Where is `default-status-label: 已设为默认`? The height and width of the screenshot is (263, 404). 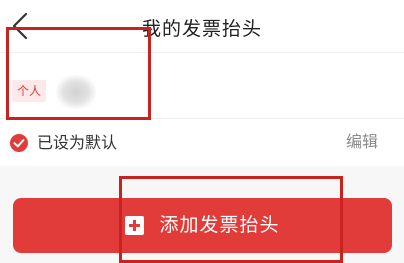 default-status-label: 已设为默认 is located at coordinates (77, 142).